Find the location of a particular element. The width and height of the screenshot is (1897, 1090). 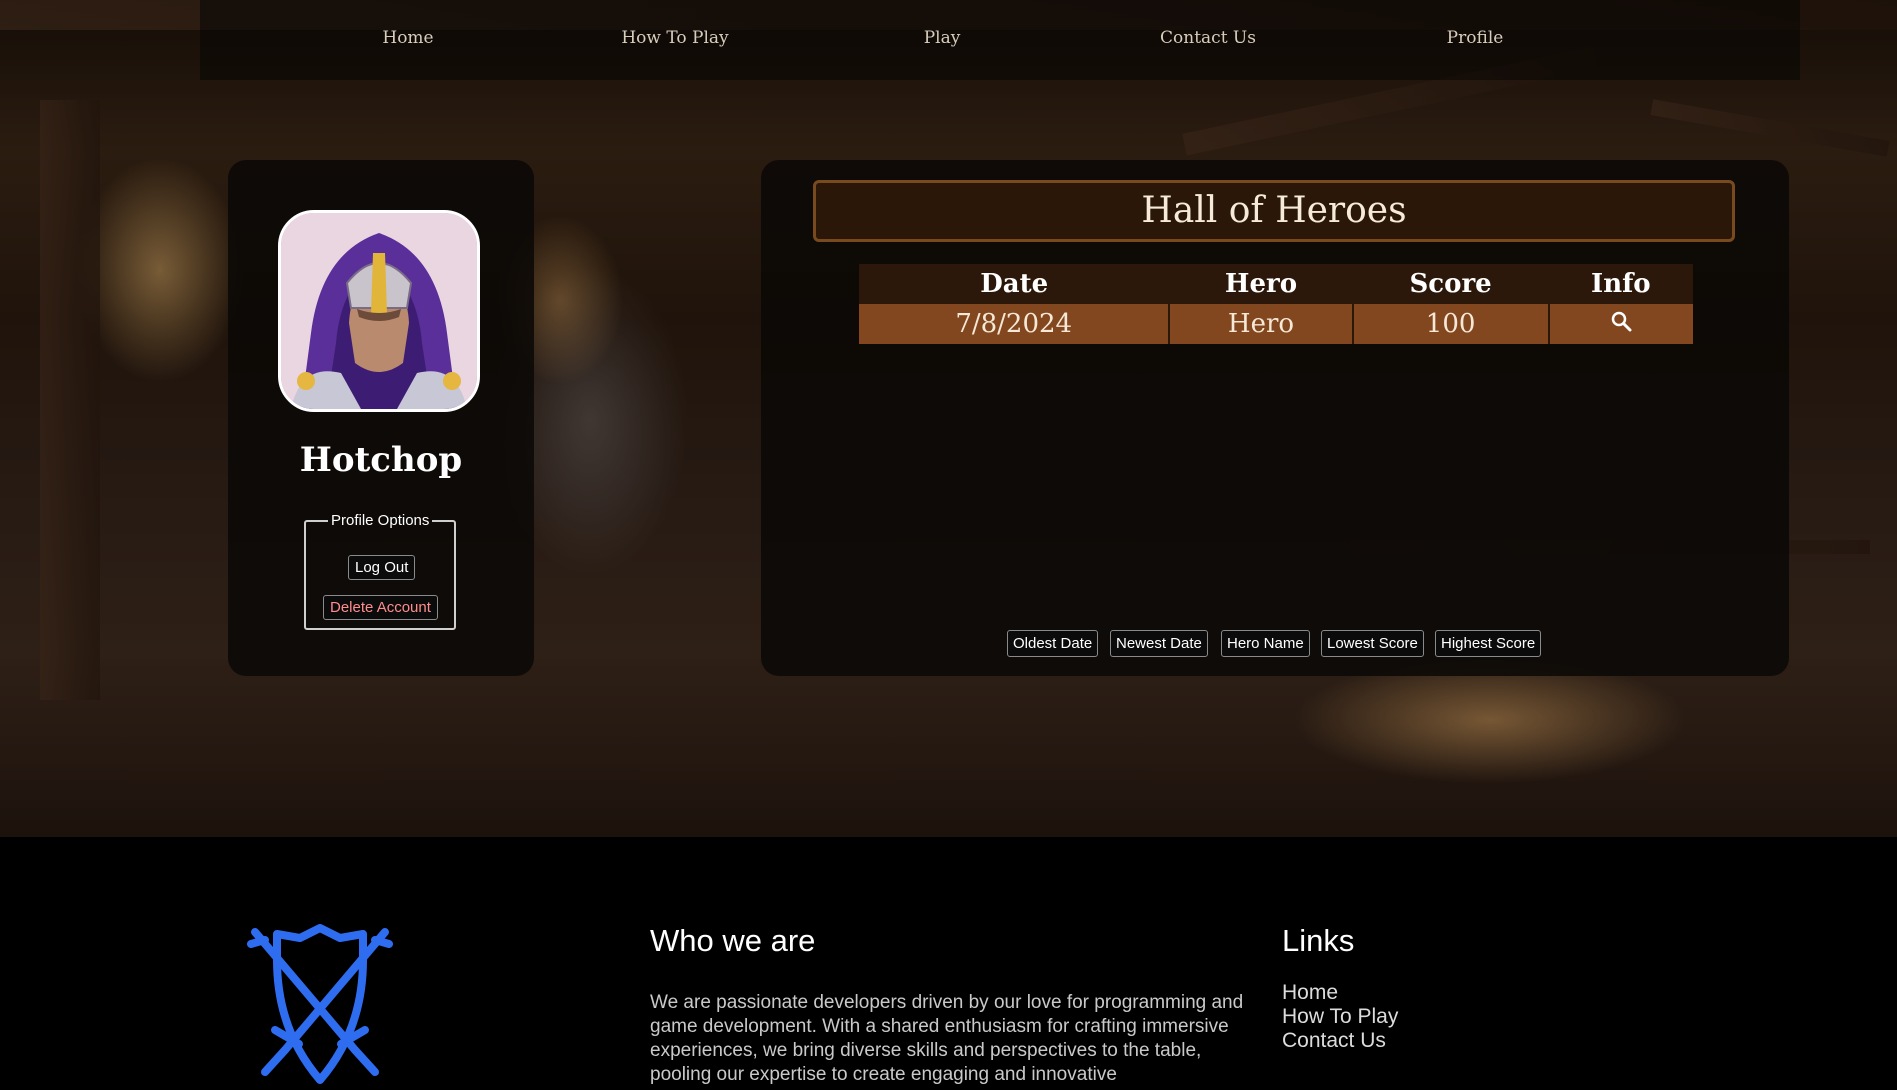

nav-home: Home is located at coordinates (407, 38).